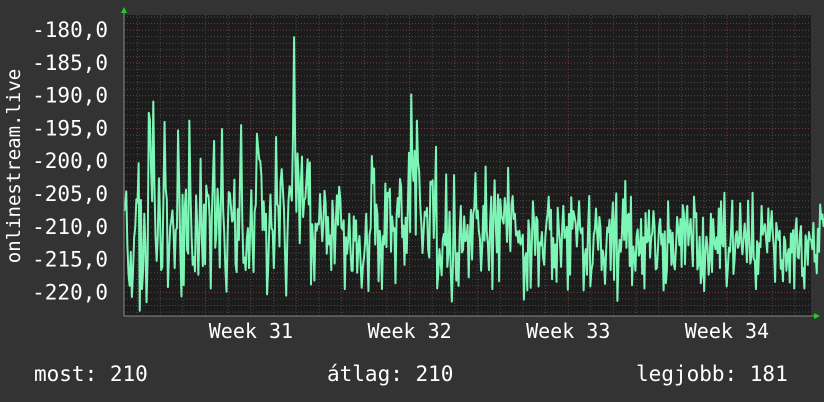 This screenshot has width=824, height=402. I want to click on y-axis-label: onlinestream.live, so click(14, 166).